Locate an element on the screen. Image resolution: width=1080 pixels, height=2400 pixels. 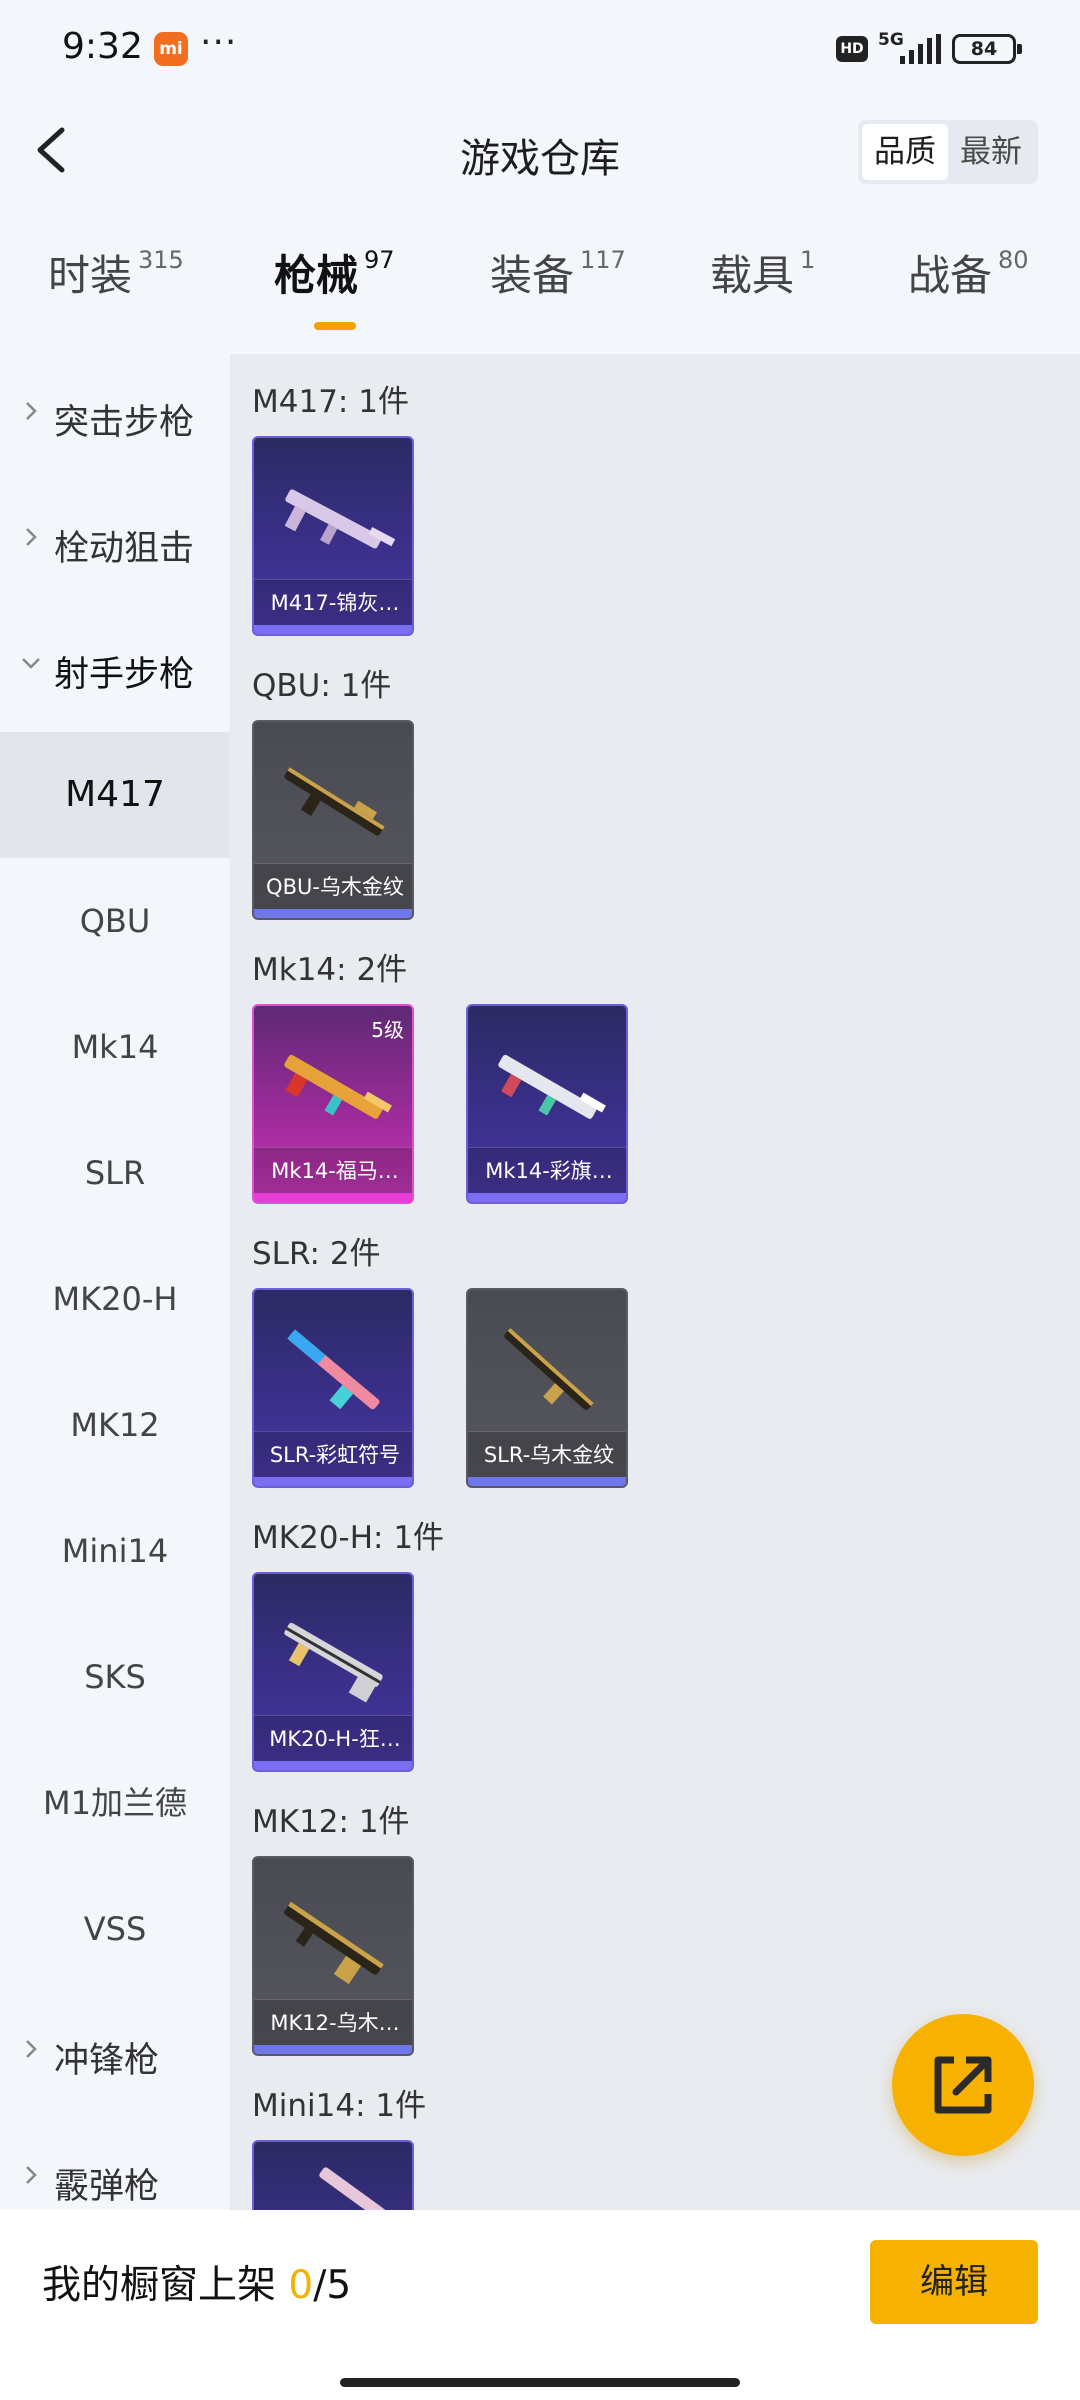
status-time: 9:32 is located at coordinates (102, 46).